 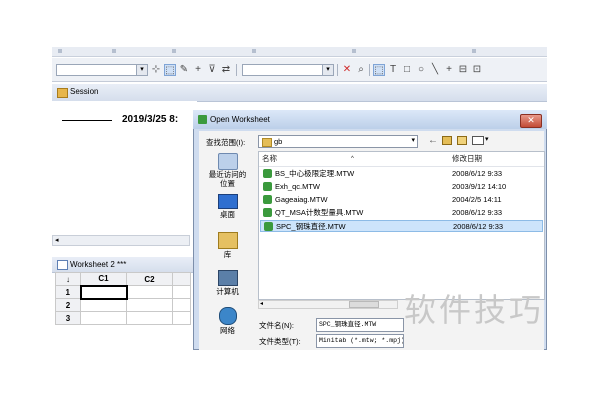 I want to click on libraries-icon, so click(x=227, y=240).